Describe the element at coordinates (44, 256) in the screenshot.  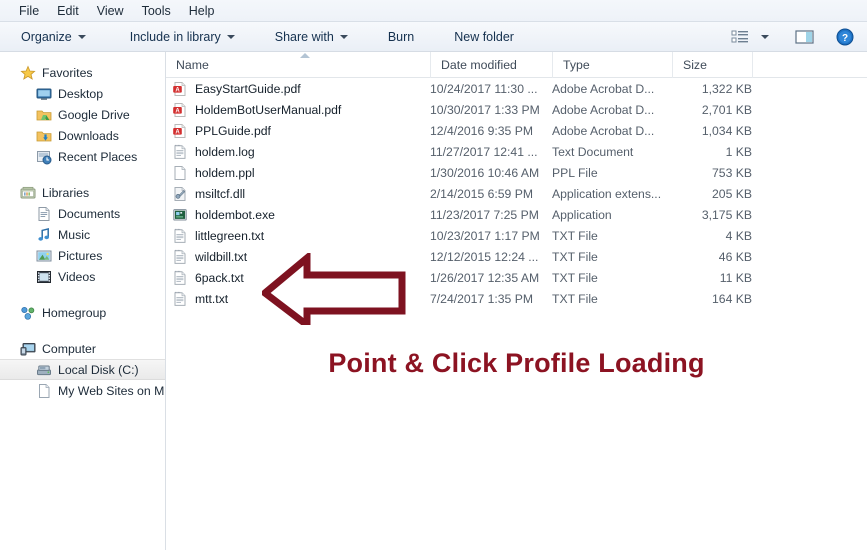
I see `pictures-icon` at that location.